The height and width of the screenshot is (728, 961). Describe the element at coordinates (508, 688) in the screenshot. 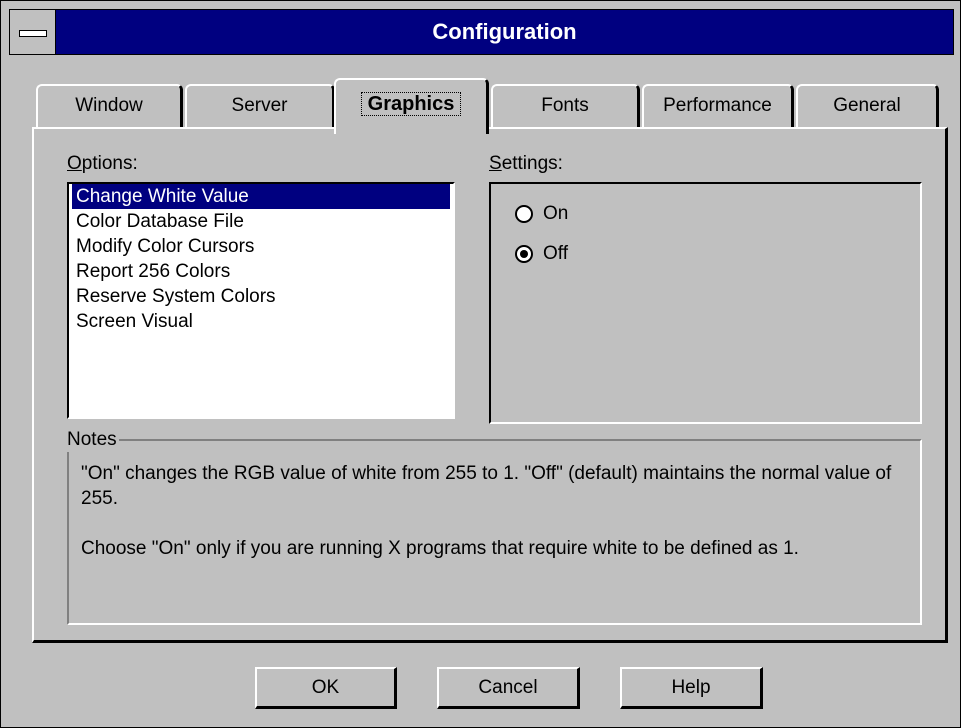

I see `cancel-button: Cancel` at that location.